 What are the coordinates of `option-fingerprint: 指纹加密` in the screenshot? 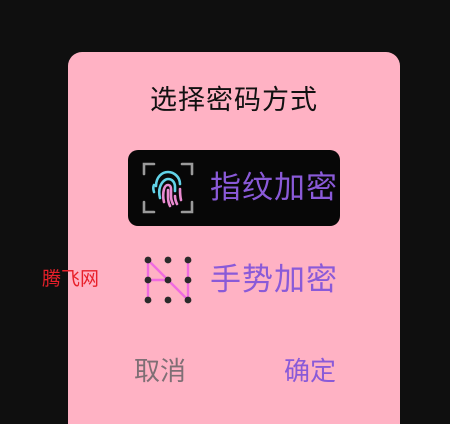 It's located at (234, 188).